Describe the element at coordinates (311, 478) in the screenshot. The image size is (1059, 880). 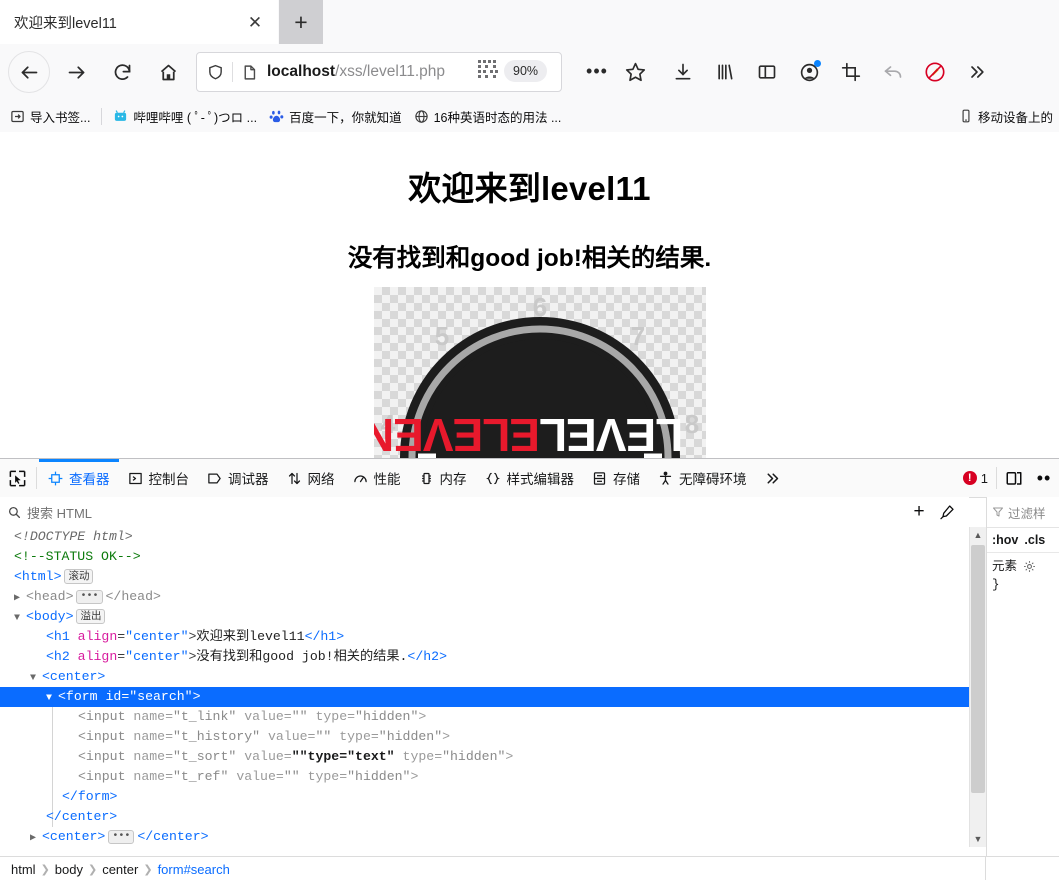
I see `tab-network: 网络` at that location.